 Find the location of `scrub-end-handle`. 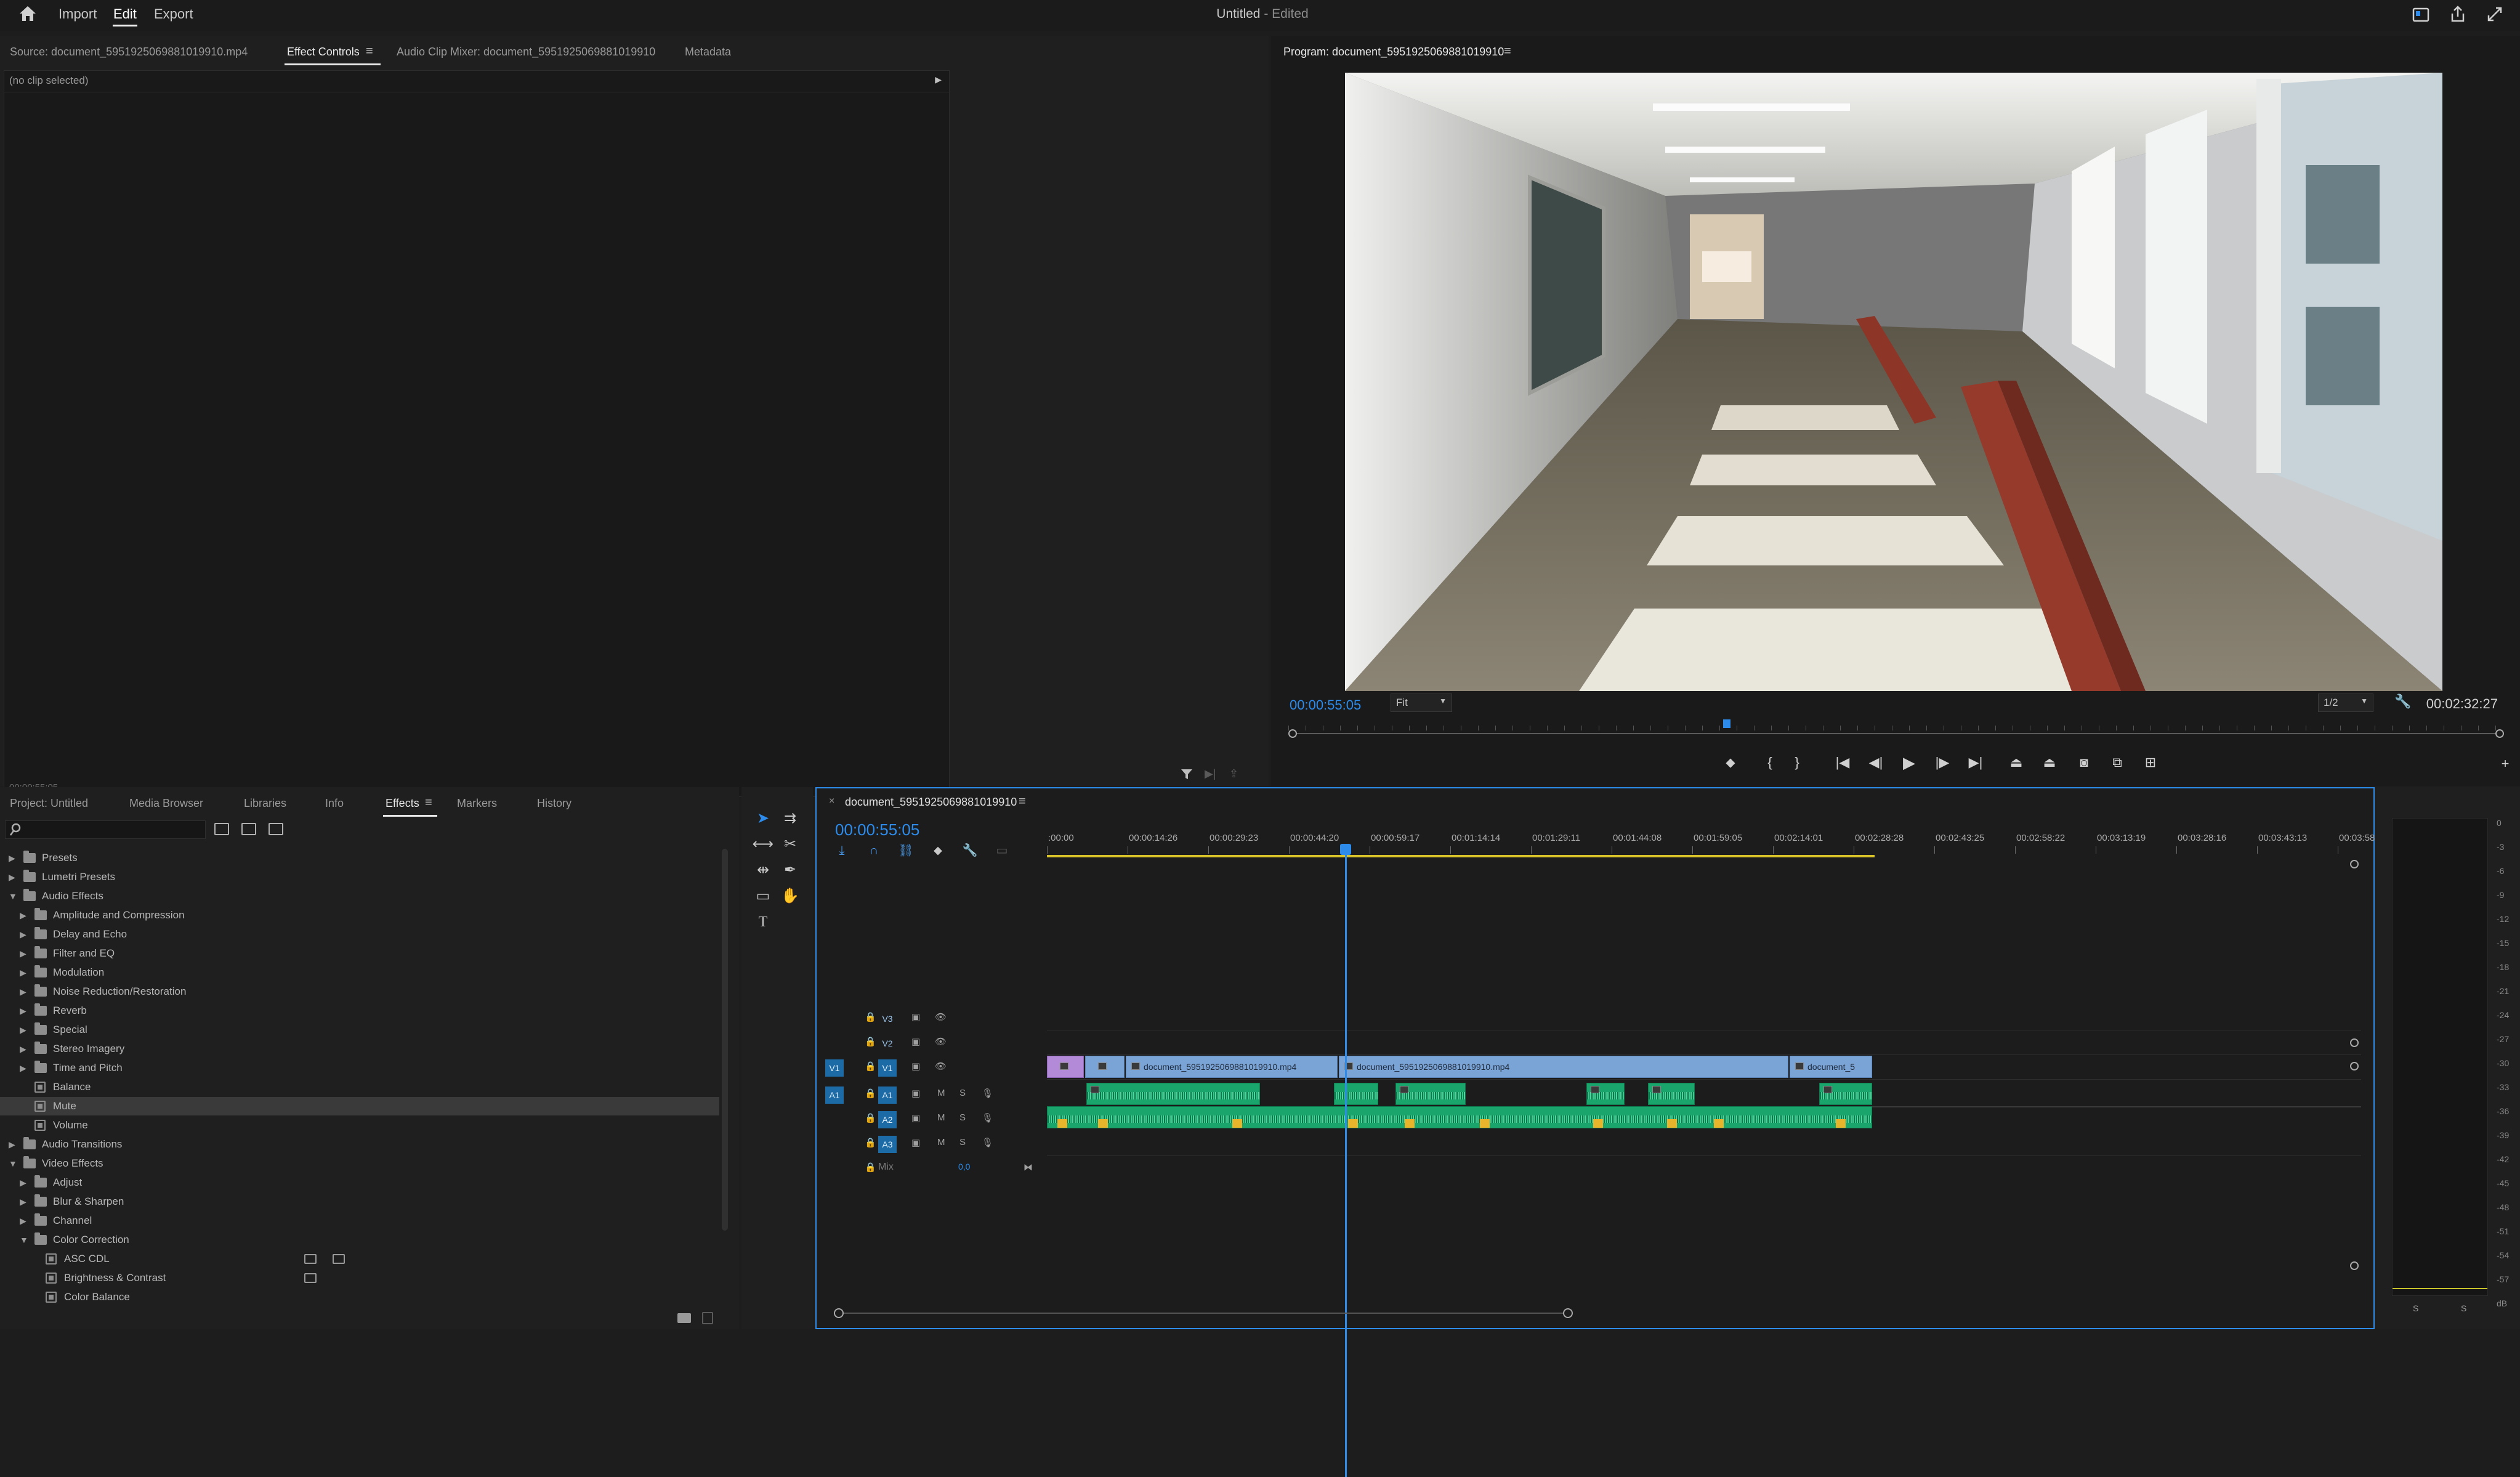

scrub-end-handle is located at coordinates (2499, 733).